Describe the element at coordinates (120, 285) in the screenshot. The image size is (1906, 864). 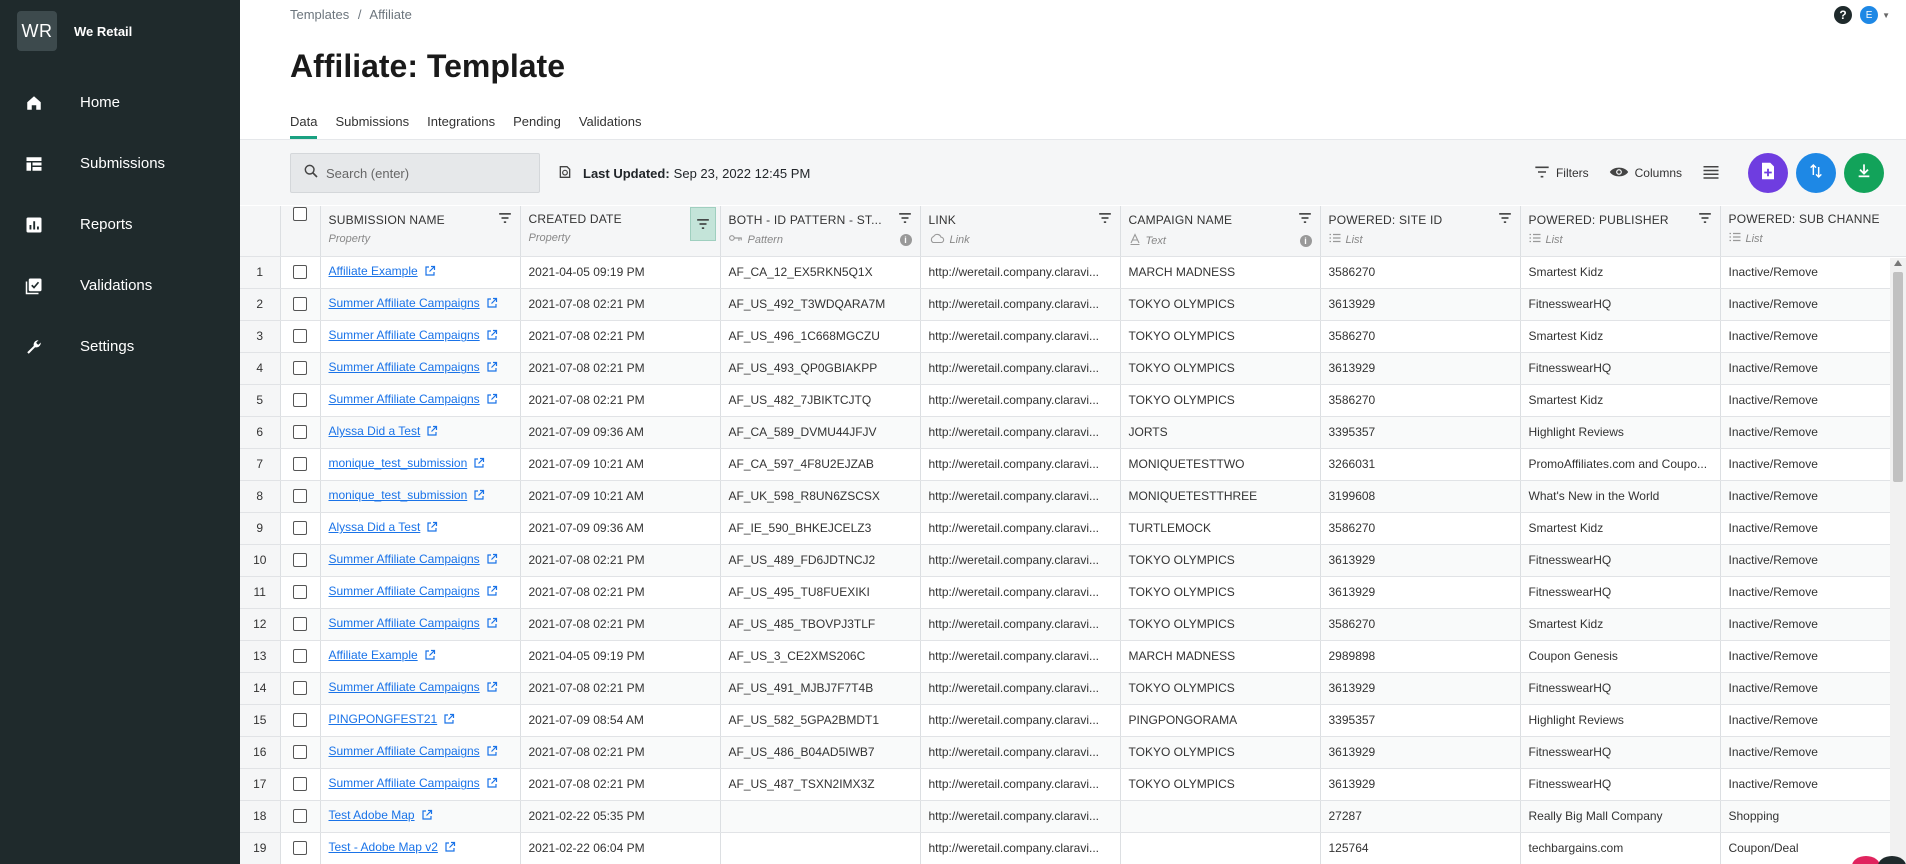
I see `sidebar-item-validations: Validations` at that location.